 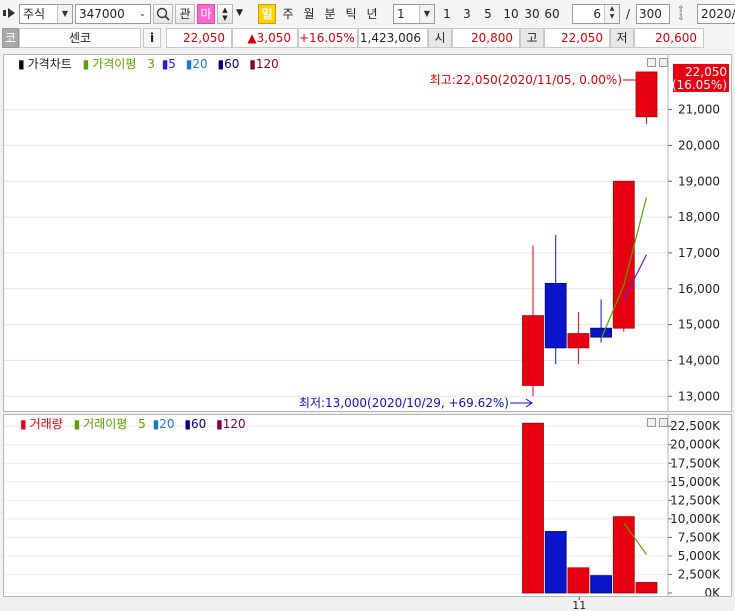 What do you see at coordinates (185, 14) in the screenshot?
I see `watchlist-button: 관` at bounding box center [185, 14].